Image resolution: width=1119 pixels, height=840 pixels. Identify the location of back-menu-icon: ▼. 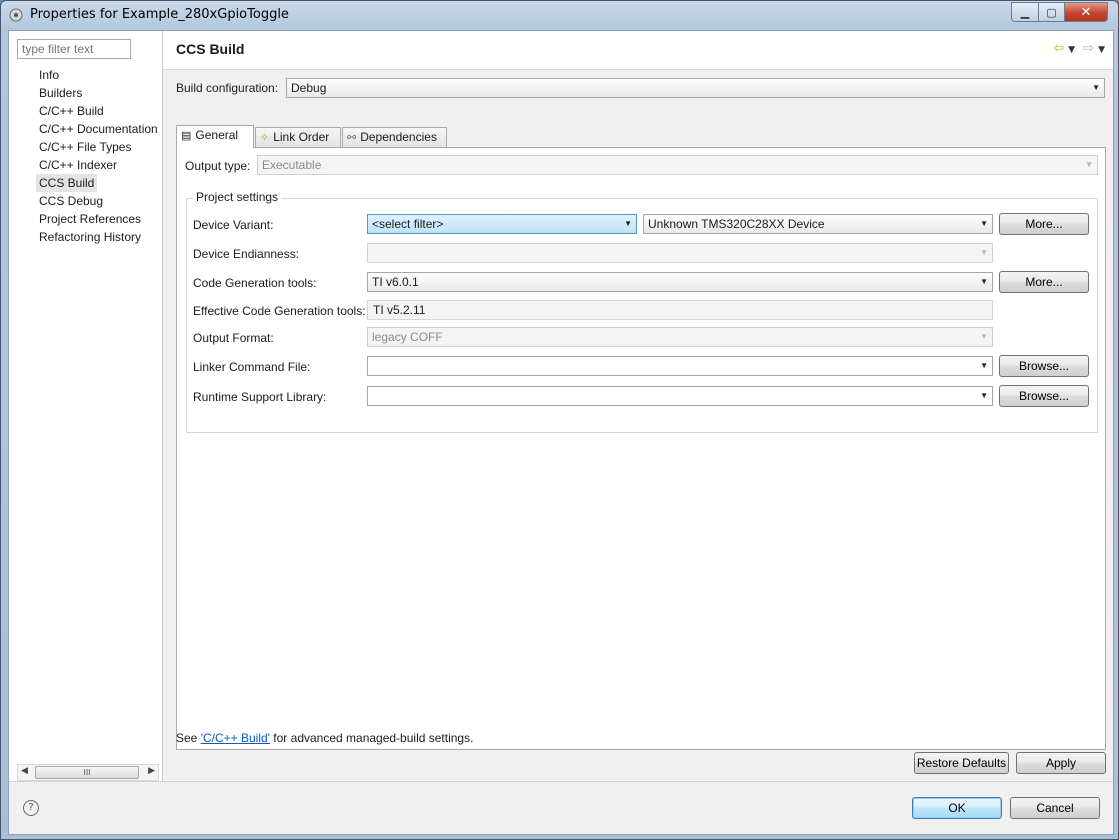
(1071, 50).